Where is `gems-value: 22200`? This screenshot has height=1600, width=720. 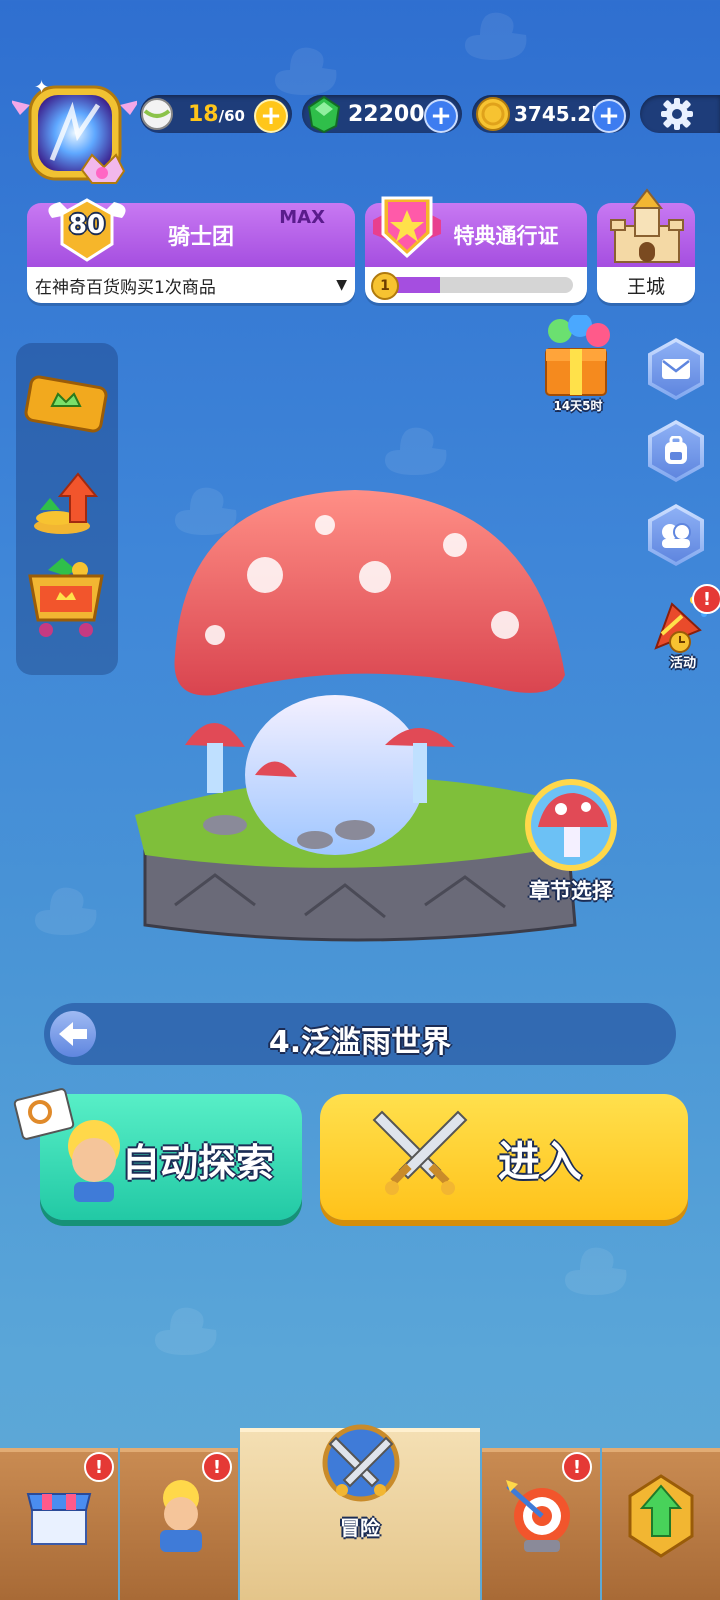 gems-value: 22200 is located at coordinates (386, 114).